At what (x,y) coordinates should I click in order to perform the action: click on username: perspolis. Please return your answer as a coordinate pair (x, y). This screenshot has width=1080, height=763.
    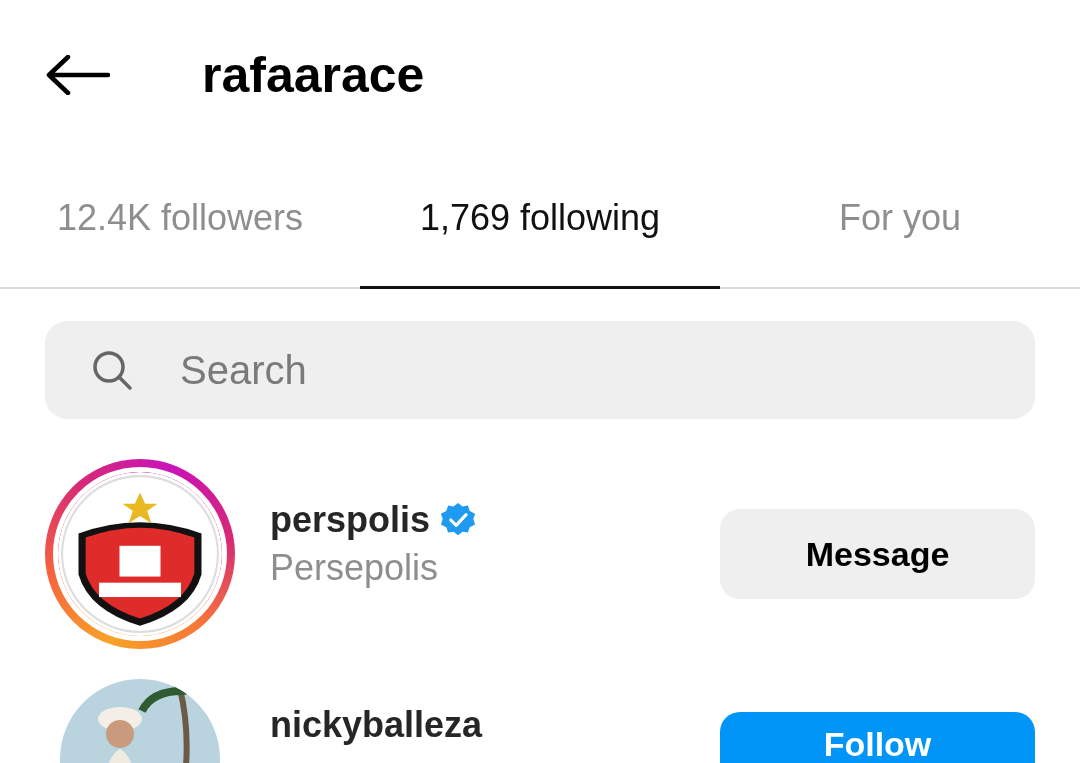
    Looking at the image, I should click on (350, 520).